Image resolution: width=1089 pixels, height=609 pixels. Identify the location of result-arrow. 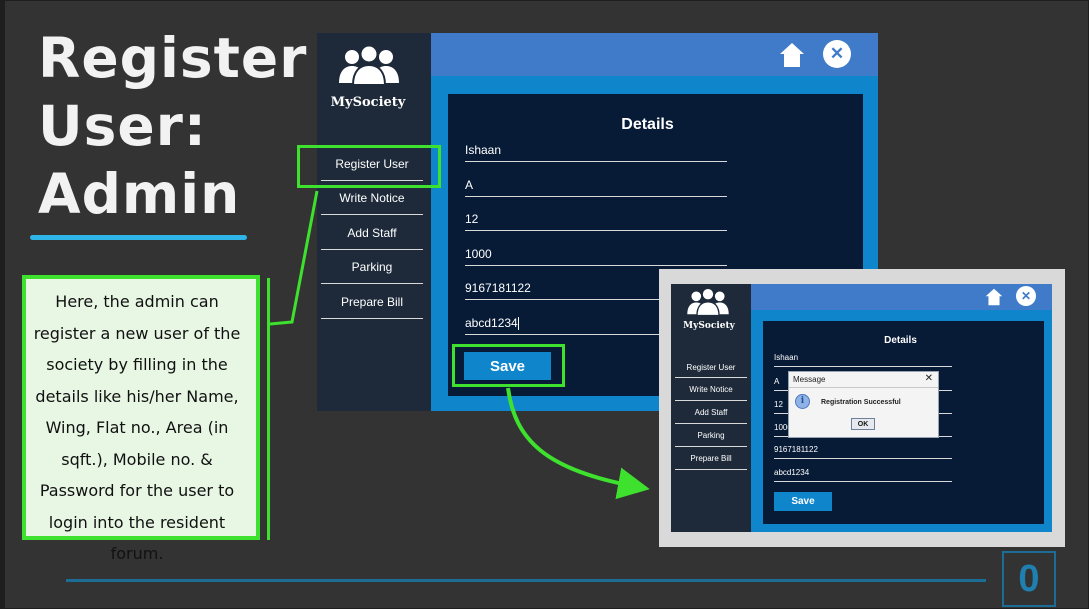
(578, 443).